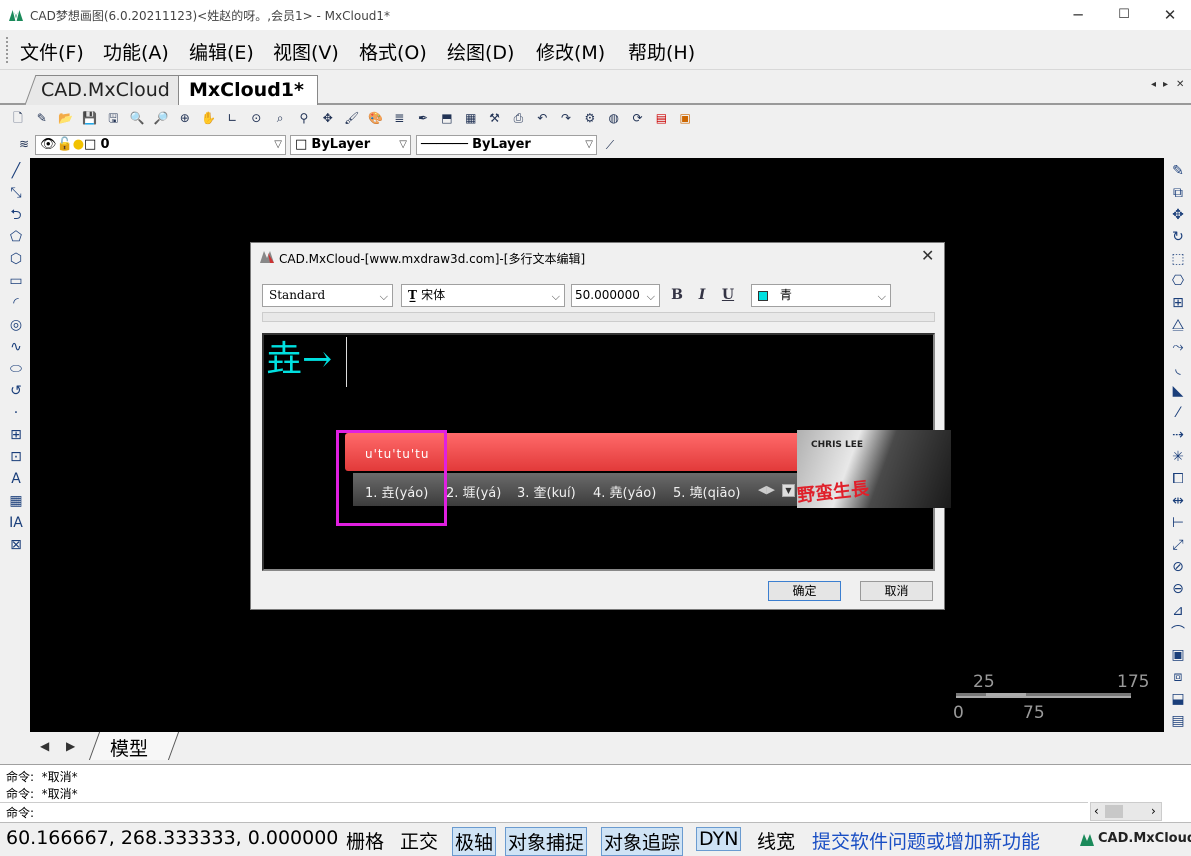 This screenshot has width=1191, height=856. Describe the element at coordinates (16, 479) in the screenshot. I see `text-icon: A` at that location.